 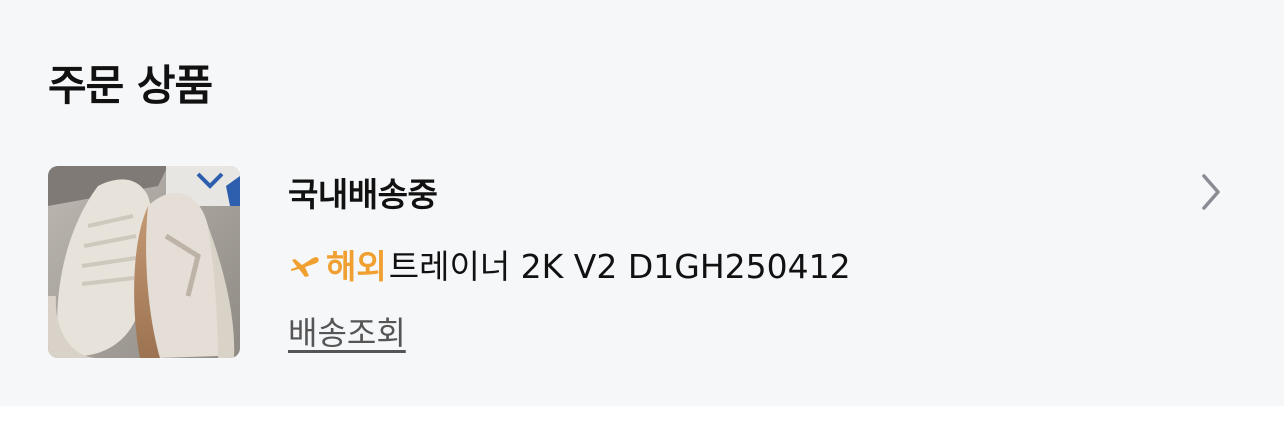 I want to click on airplane-icon, so click(x=305, y=267).